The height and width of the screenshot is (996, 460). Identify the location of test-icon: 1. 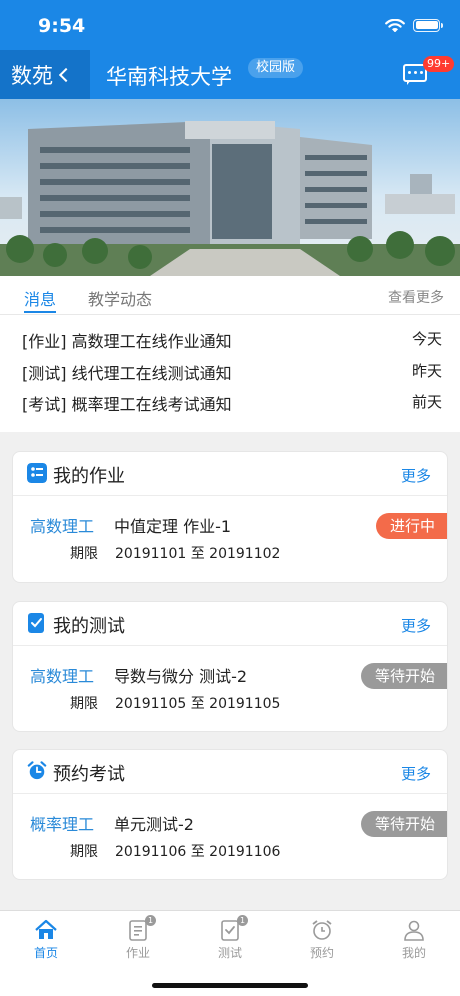
(233, 928).